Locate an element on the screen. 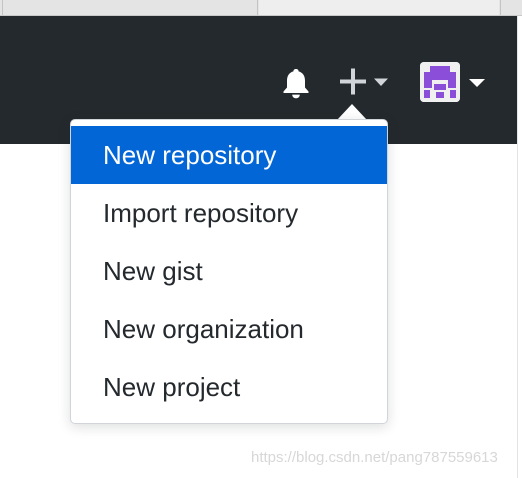 This screenshot has height=478, width=522. plus-icon is located at coordinates (353, 81).